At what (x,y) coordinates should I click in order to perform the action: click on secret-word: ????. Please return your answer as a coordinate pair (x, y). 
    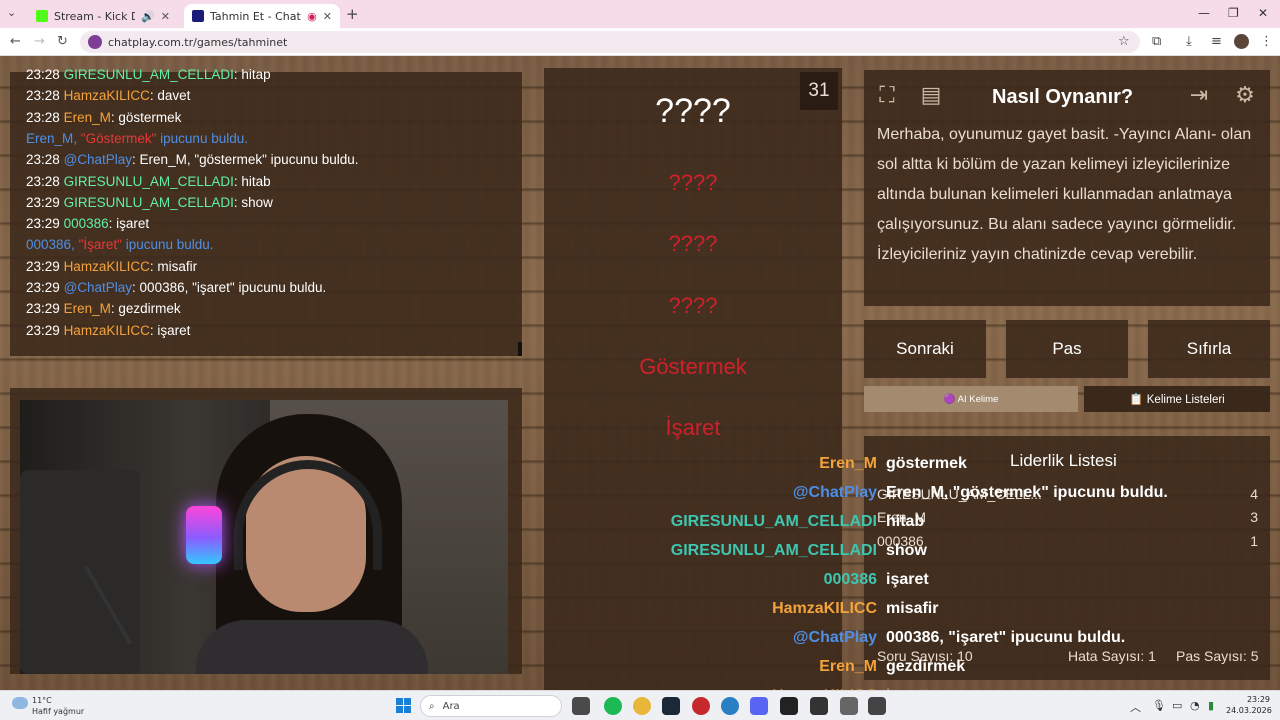
    Looking at the image, I should click on (693, 111).